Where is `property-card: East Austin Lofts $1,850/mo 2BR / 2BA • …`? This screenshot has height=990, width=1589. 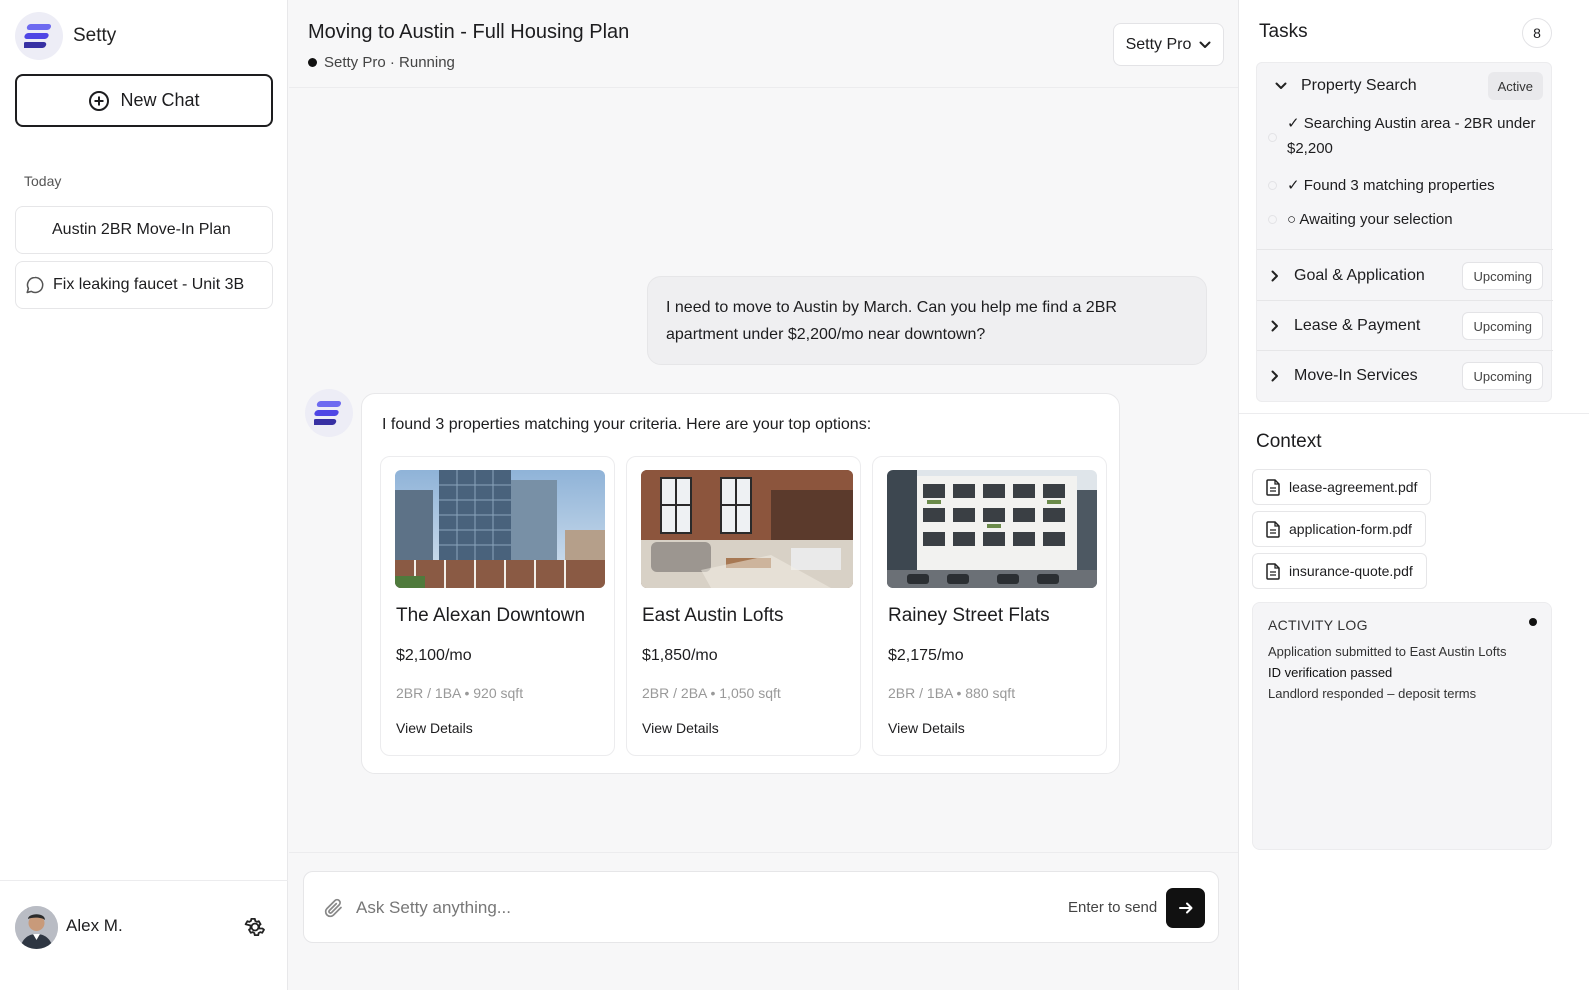
property-card: East Austin Lofts $1,850/mo 2BR / 2BA • … is located at coordinates (743, 606).